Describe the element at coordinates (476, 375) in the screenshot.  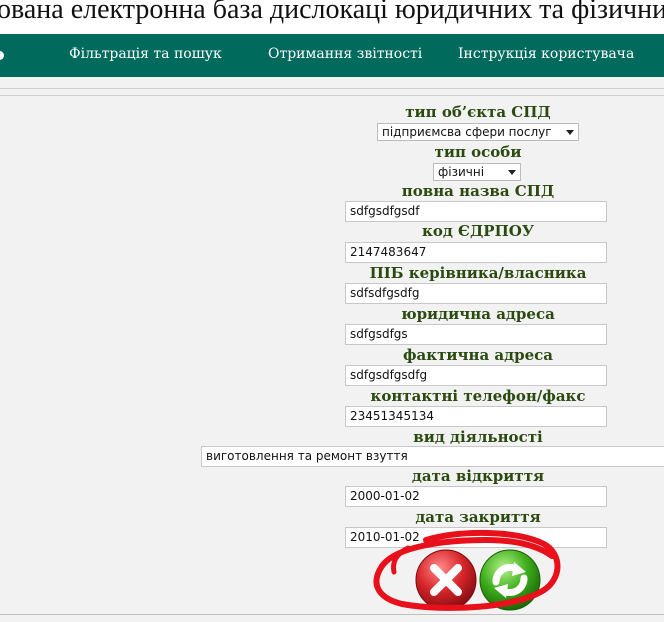
I see `actual-address-input: sdfgsdfgsdfg` at that location.